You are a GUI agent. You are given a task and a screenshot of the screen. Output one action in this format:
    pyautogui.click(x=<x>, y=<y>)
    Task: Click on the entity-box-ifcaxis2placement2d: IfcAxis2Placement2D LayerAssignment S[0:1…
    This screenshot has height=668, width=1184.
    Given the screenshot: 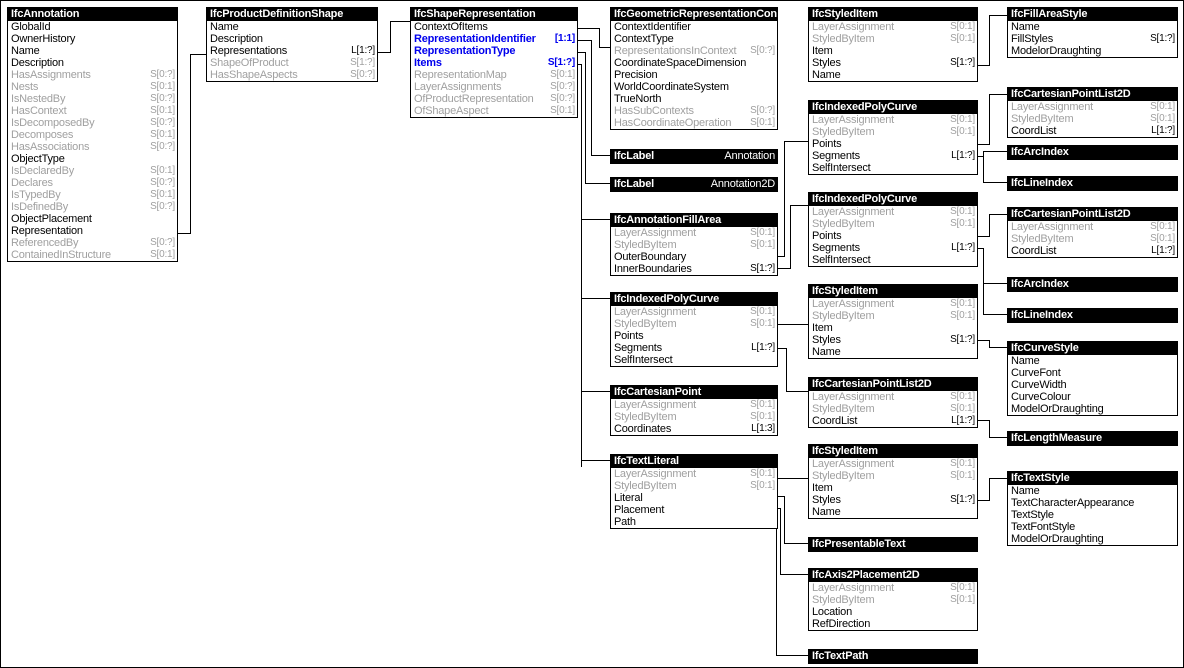 What is the action you would take?
    pyautogui.click(x=893, y=599)
    